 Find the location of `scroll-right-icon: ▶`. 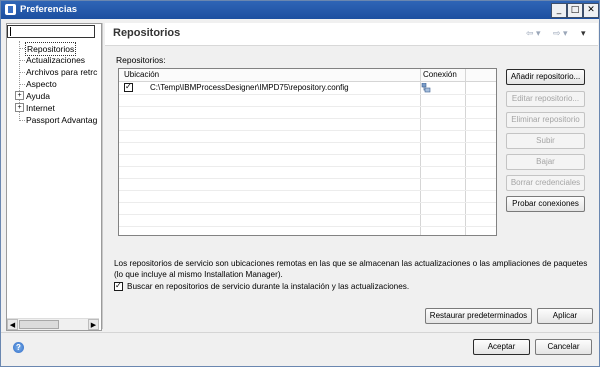

scroll-right-icon: ▶ is located at coordinates (93, 324).